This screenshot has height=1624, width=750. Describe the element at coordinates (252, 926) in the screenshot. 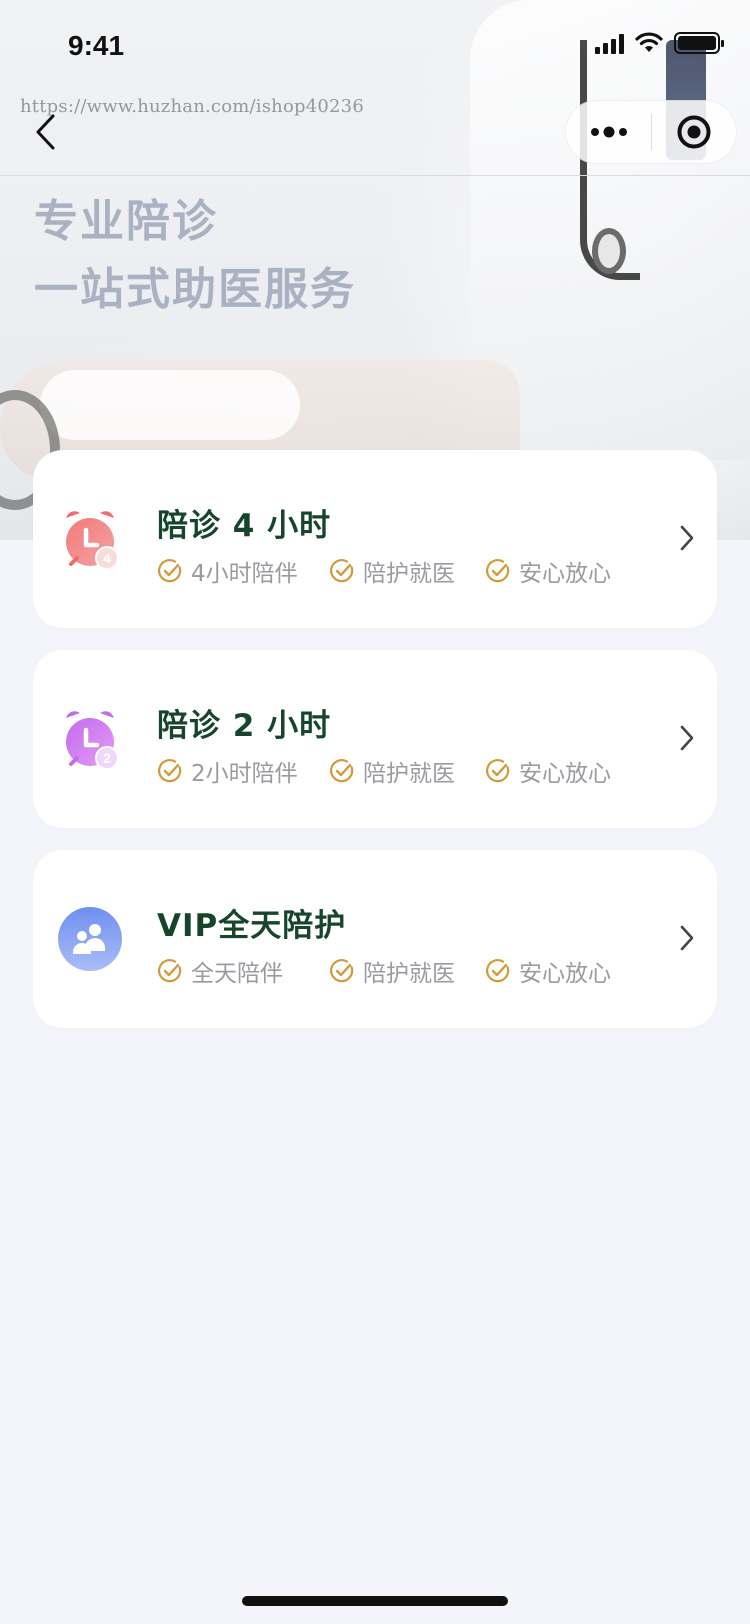

I see `service-title: VIP全天陪护` at that location.